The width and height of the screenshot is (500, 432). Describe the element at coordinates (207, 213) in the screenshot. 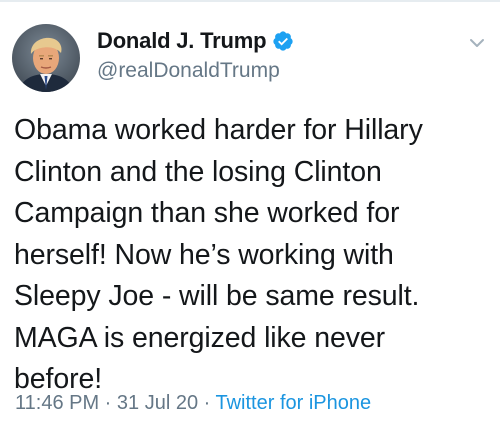

I see `tweet-text-line: Campaign than she worked for` at that location.